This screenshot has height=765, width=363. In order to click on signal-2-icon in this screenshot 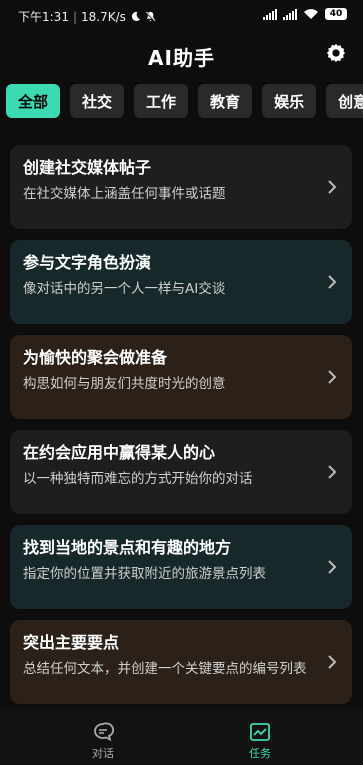, I will do `click(290, 14)`.